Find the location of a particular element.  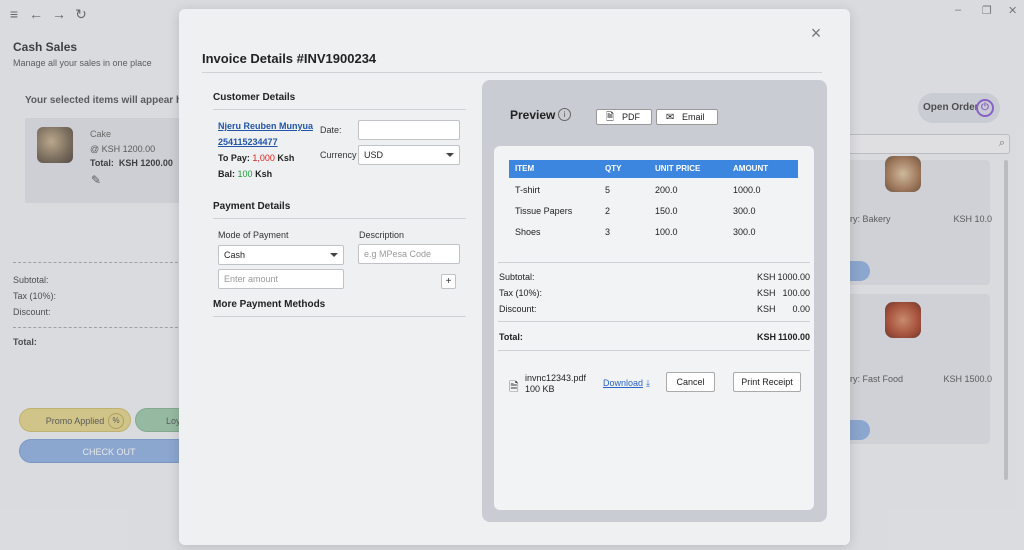

email-button: ✉ Email is located at coordinates (687, 117).